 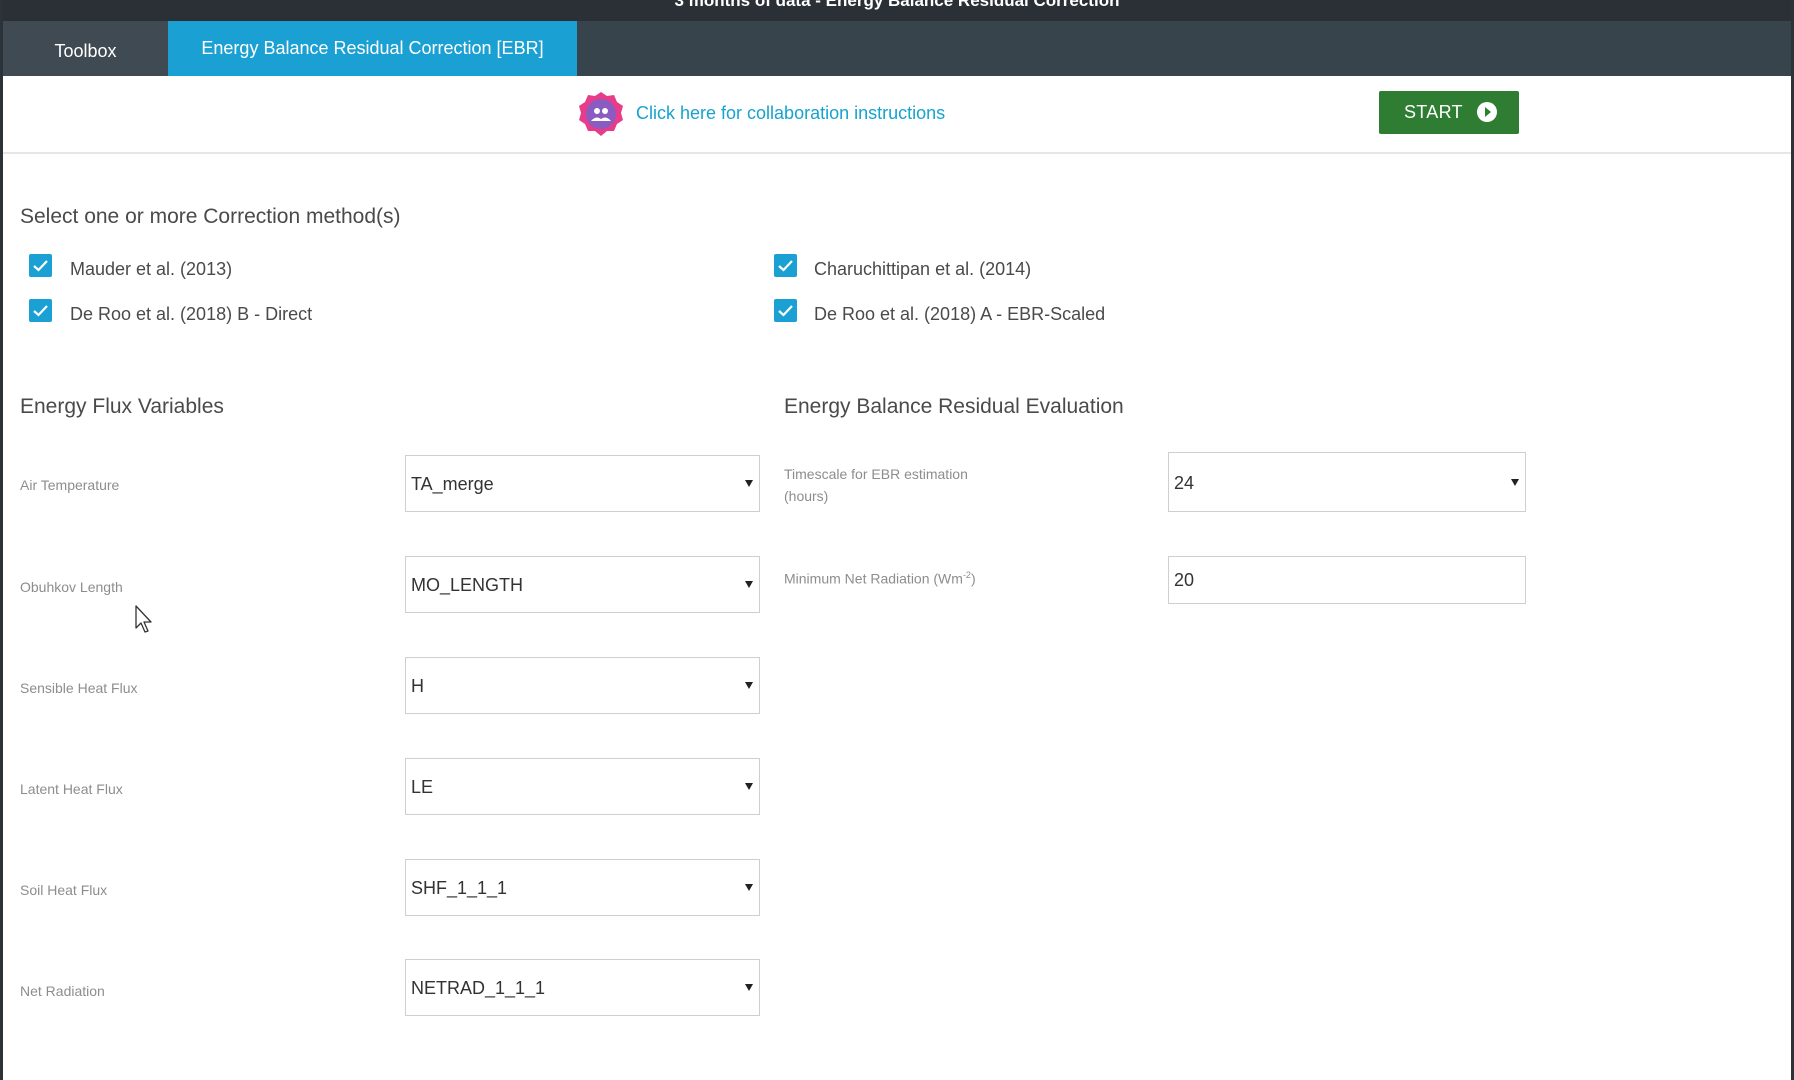 What do you see at coordinates (582, 685) in the screenshot?
I see `sensible-heat-flux-select: H` at bounding box center [582, 685].